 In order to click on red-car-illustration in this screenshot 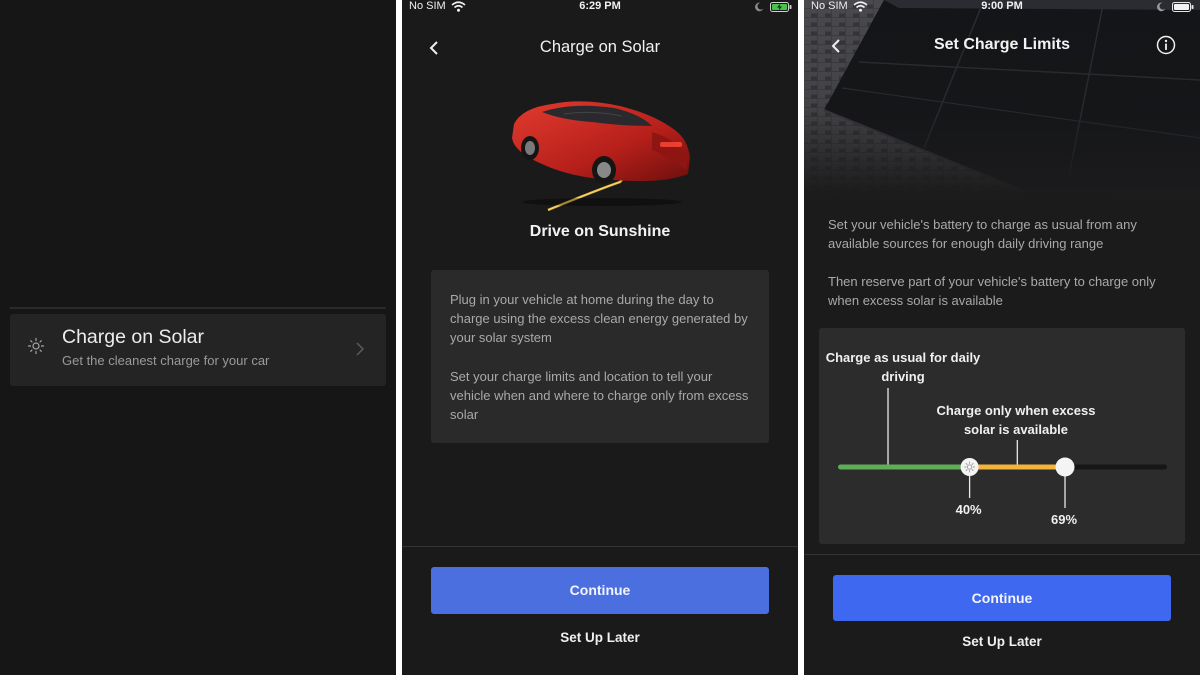, I will do `click(601, 156)`.